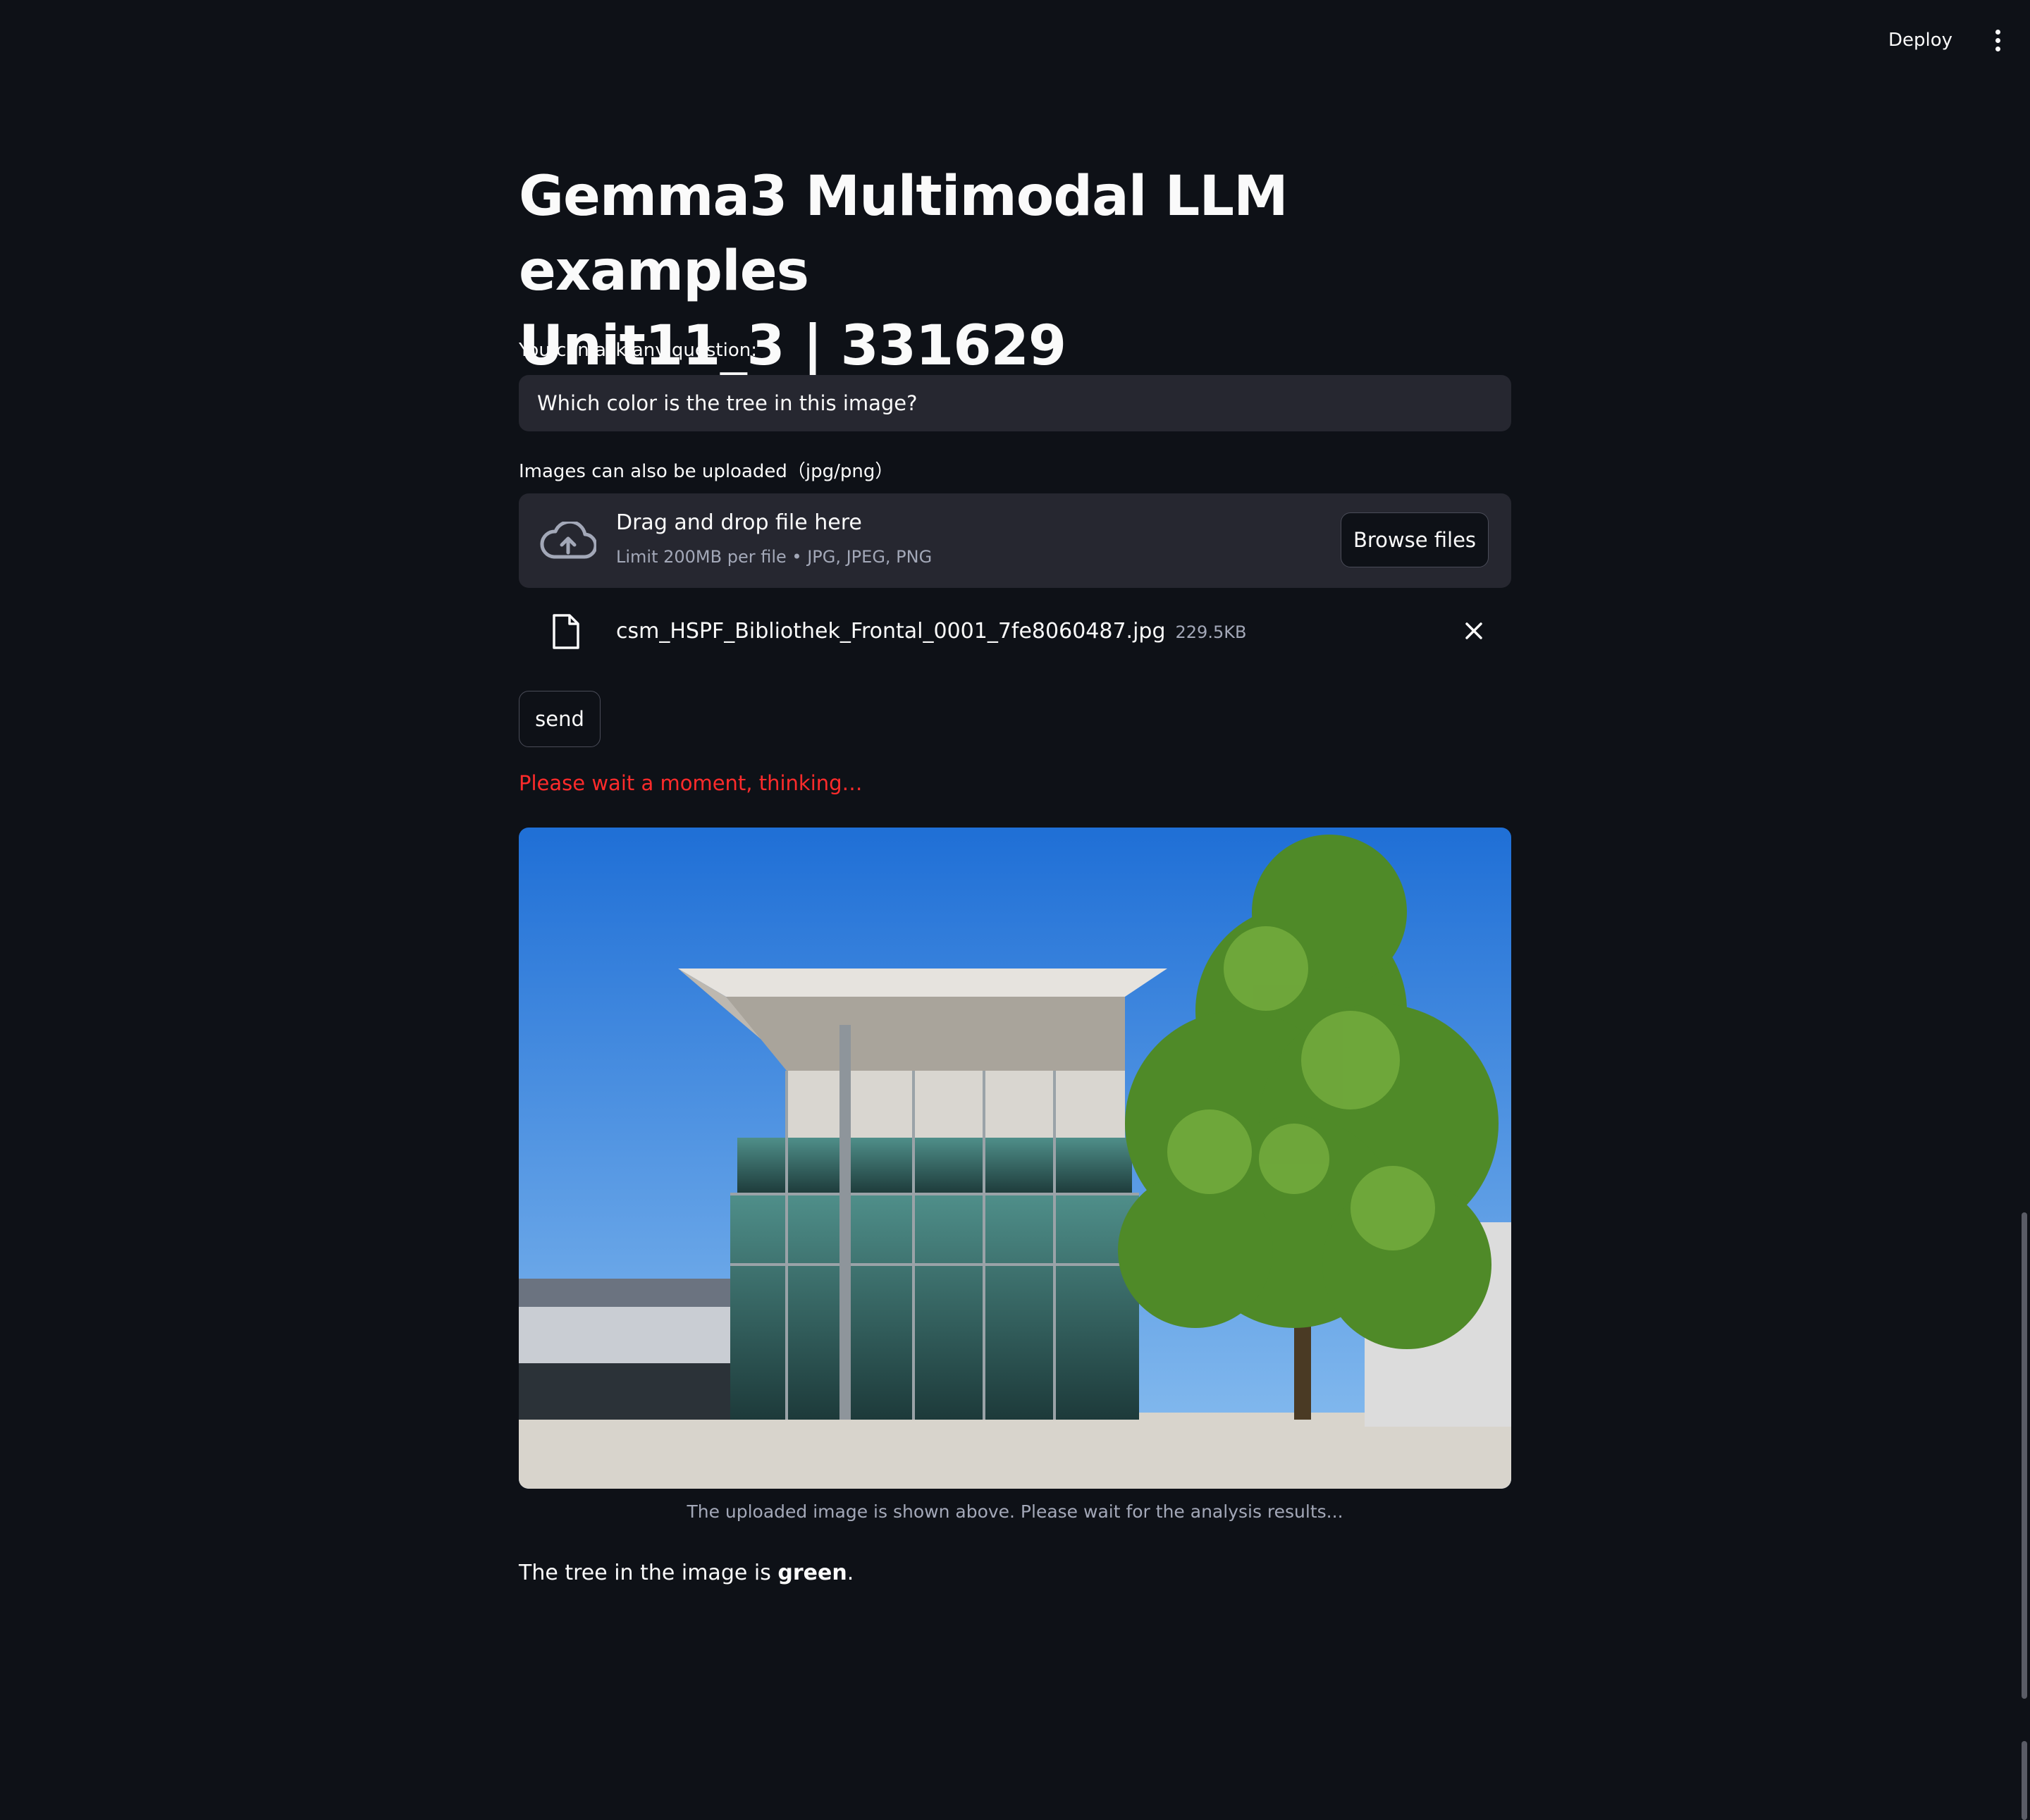 The width and height of the screenshot is (2030, 1820). I want to click on answer-highlight: green, so click(812, 1573).